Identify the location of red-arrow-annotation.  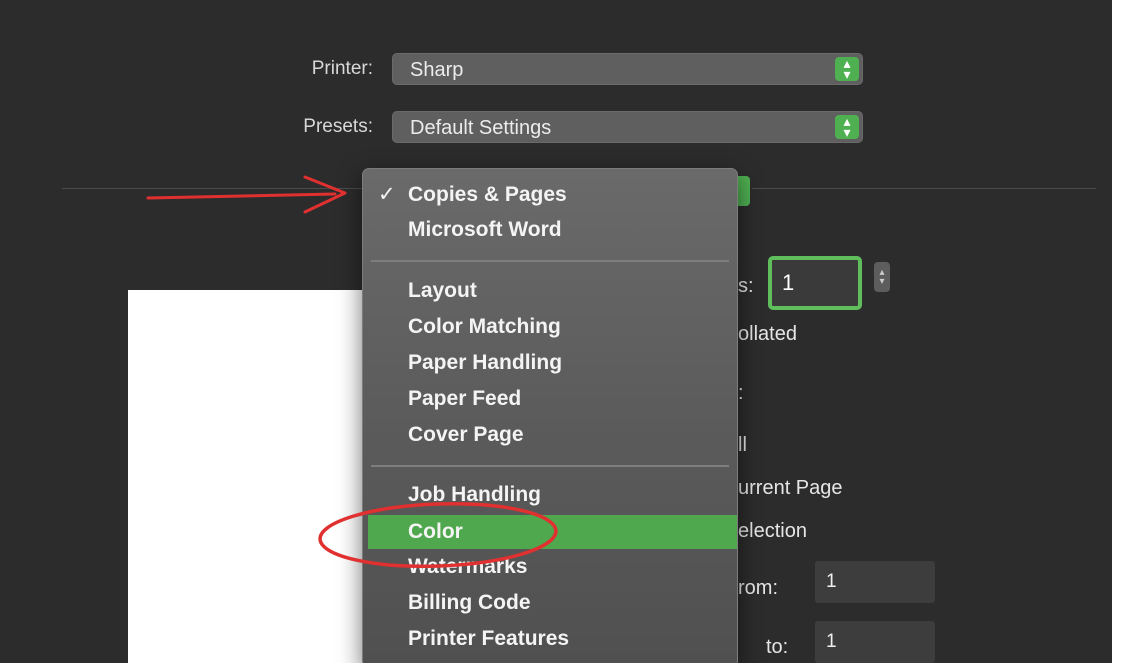
(246, 194).